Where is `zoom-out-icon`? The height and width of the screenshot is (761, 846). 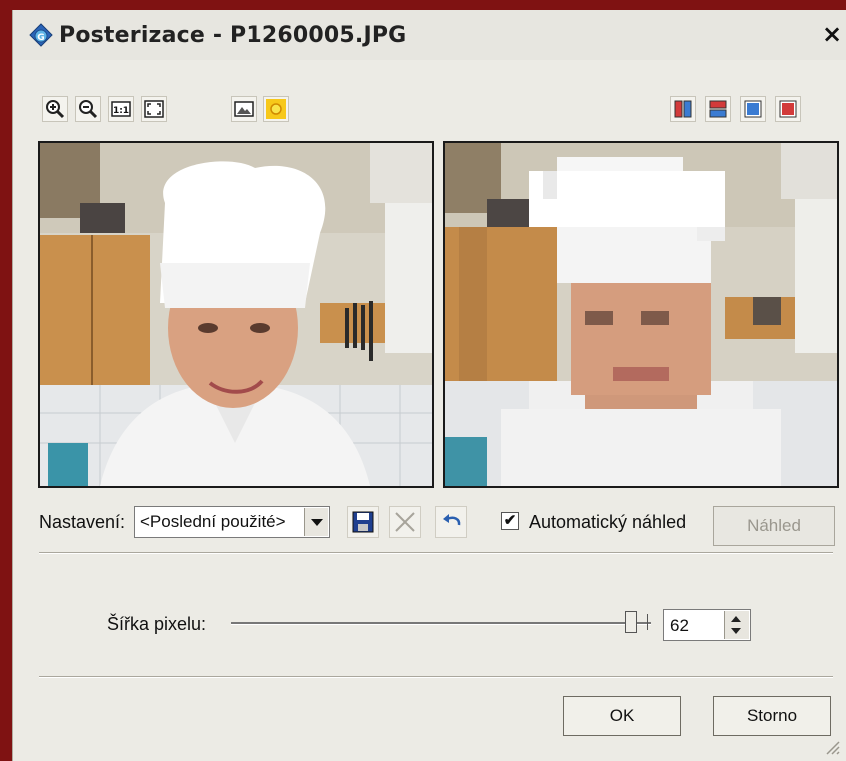 zoom-out-icon is located at coordinates (88, 109).